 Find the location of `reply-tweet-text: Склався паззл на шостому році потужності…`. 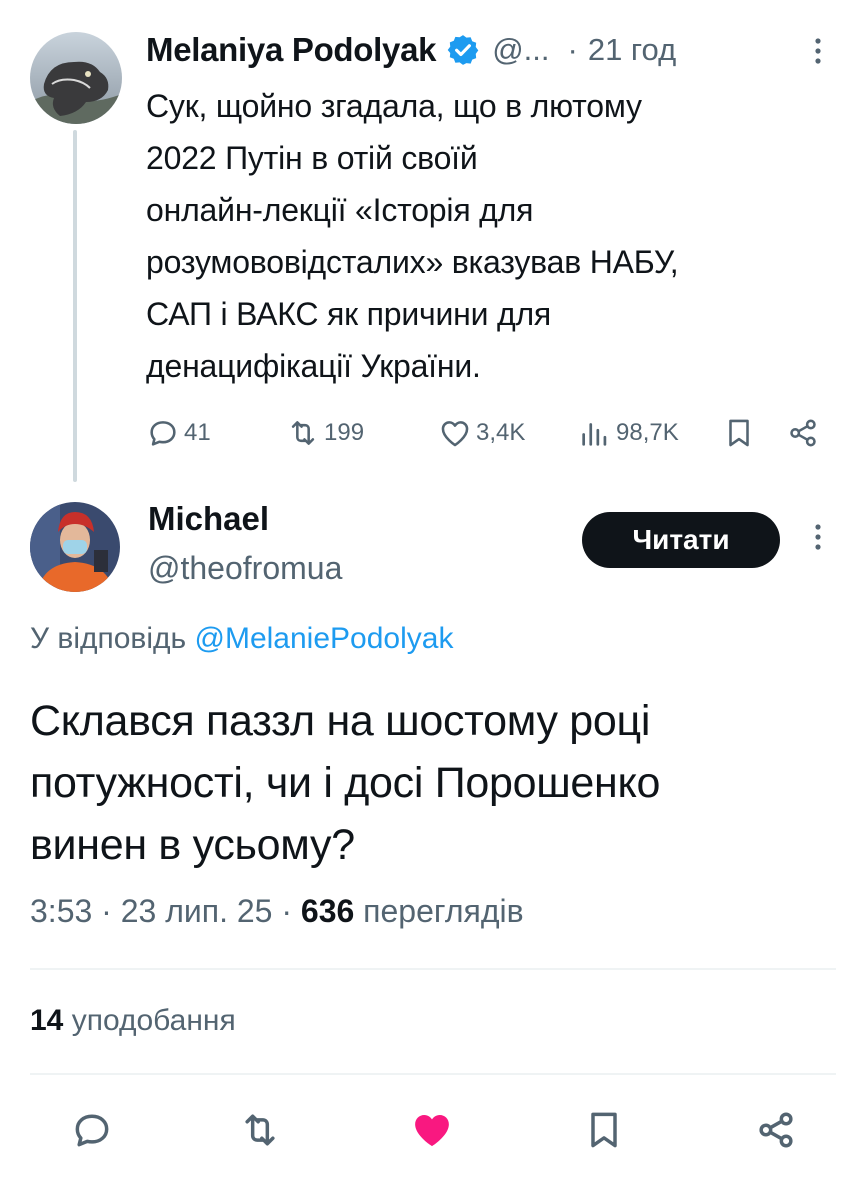

reply-tweet-text: Склався паззл на шостому році потужності… is located at coordinates (345, 783).